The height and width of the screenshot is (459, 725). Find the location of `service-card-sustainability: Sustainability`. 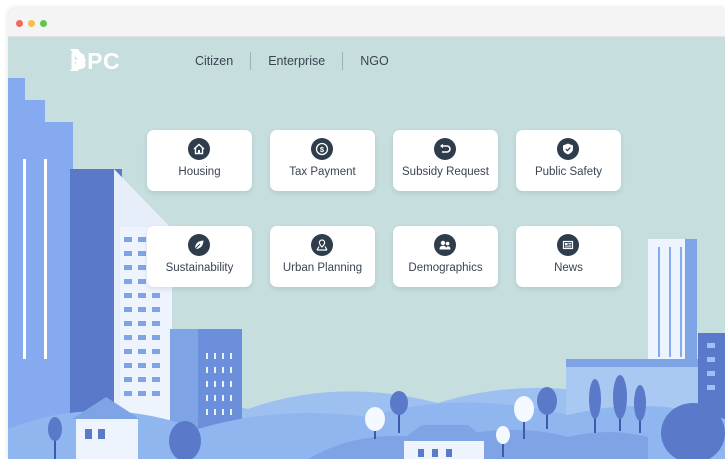

service-card-sustainability: Sustainability is located at coordinates (199, 256).